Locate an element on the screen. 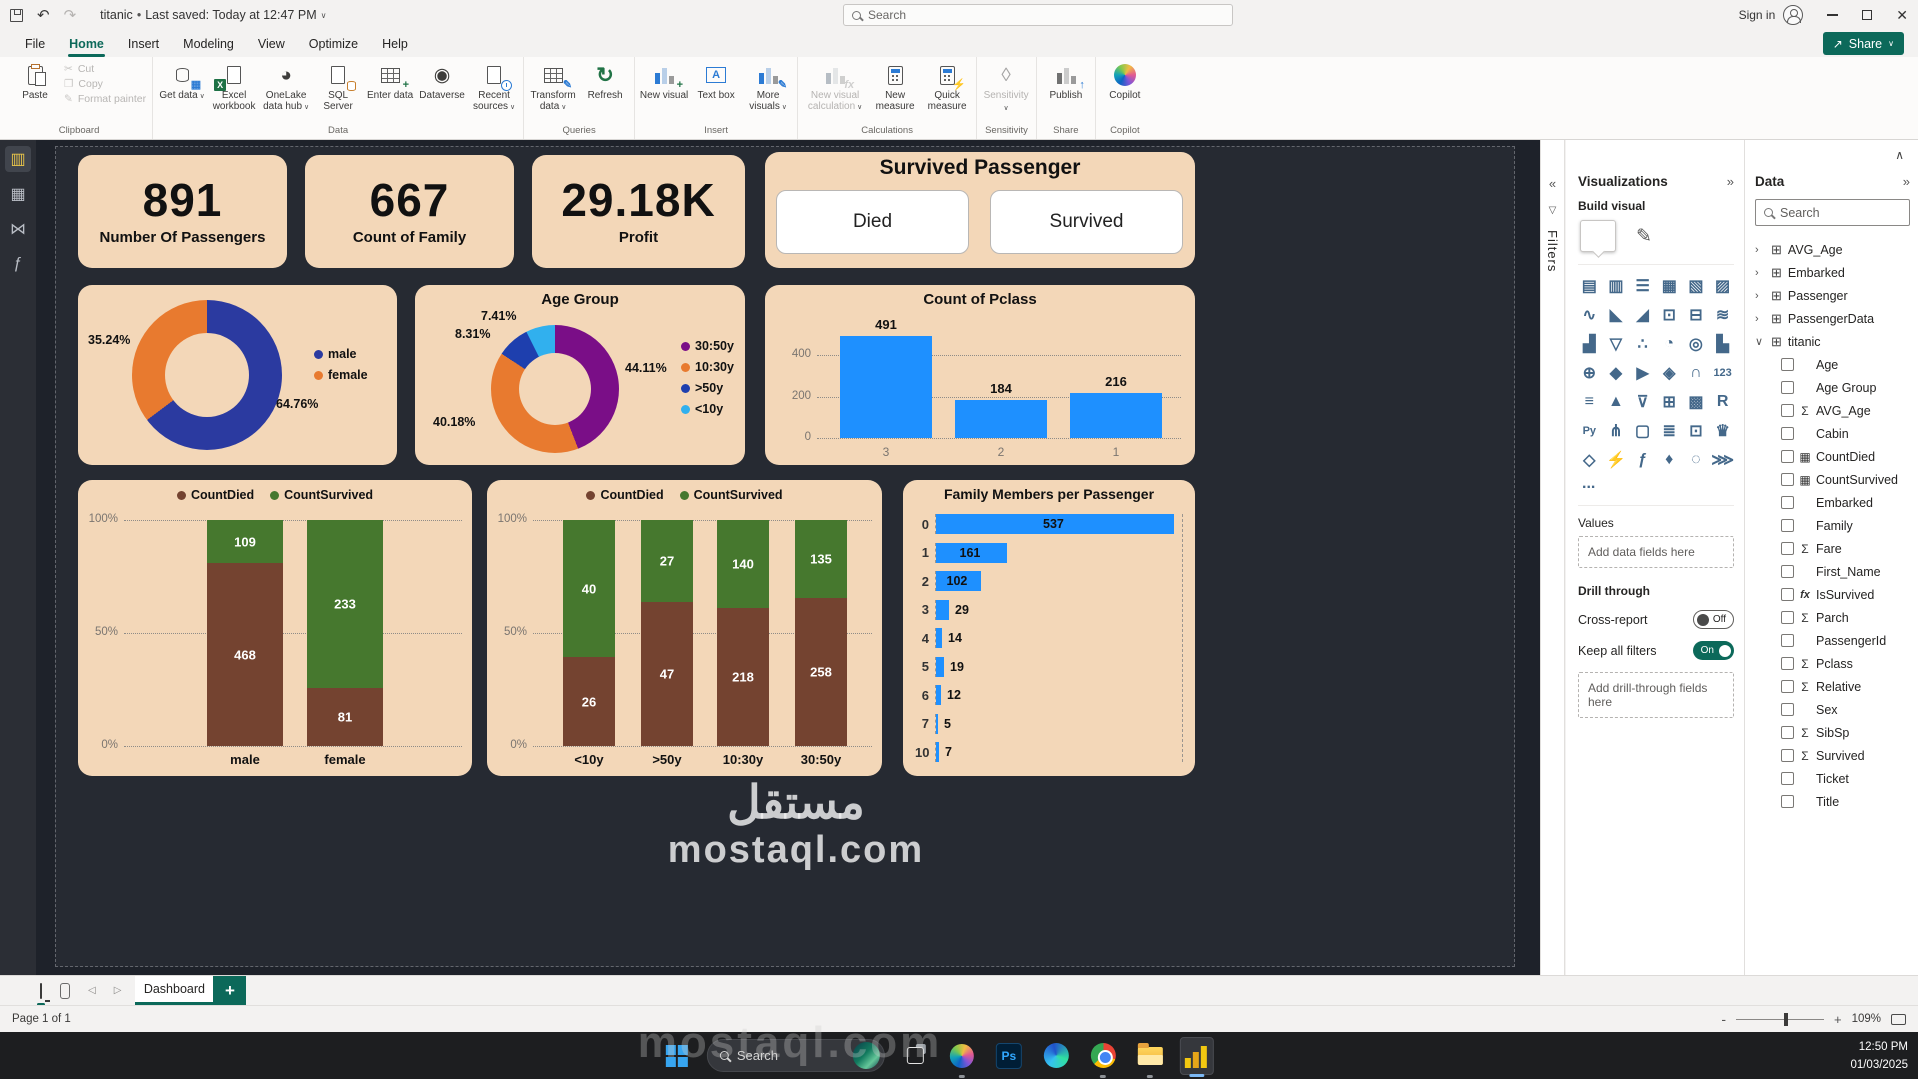  stacked-bar: 135 258 is located at coordinates (821, 633).